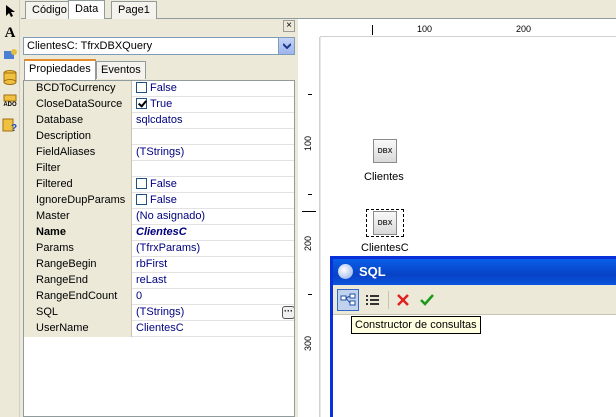  Describe the element at coordinates (49, 10) in the screenshot. I see `tab-codigo: Código` at that location.